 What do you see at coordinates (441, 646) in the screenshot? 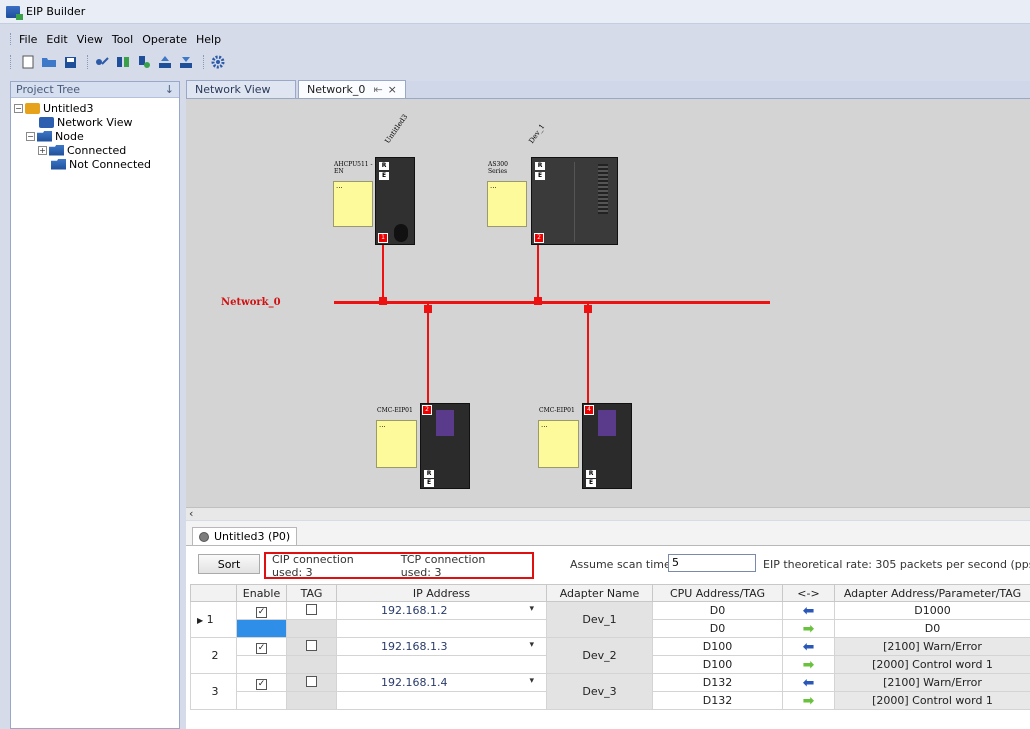
I see `ip-address-cell: 192.168.1.3 ▾` at bounding box center [441, 646].